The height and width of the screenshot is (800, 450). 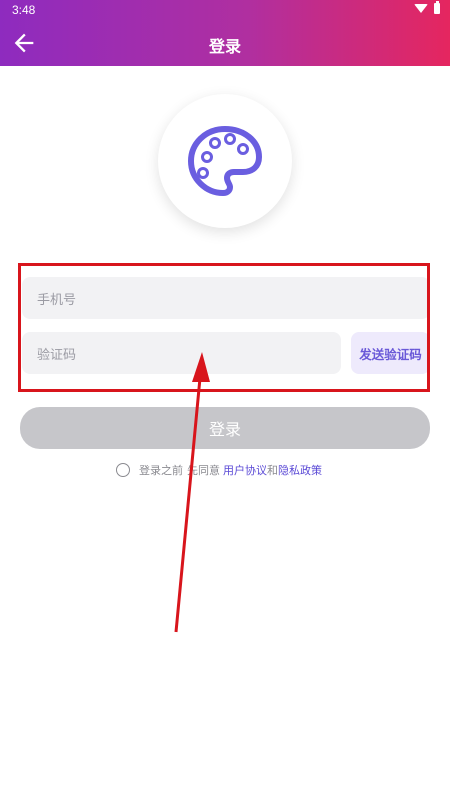 What do you see at coordinates (300, 470) in the screenshot?
I see `privacy-policy-link: 隐私政策` at bounding box center [300, 470].